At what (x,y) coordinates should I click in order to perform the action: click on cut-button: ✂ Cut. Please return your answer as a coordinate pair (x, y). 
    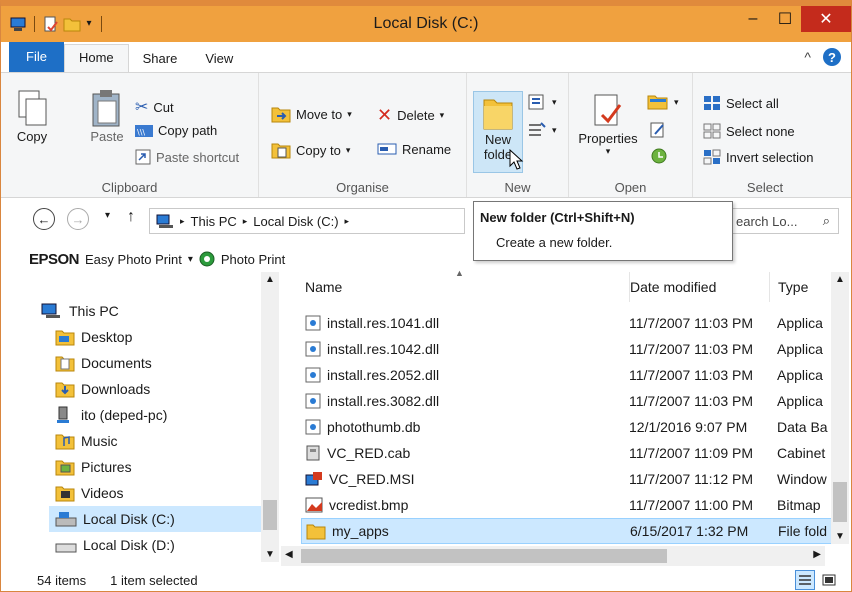
    Looking at the image, I should click on (154, 107).